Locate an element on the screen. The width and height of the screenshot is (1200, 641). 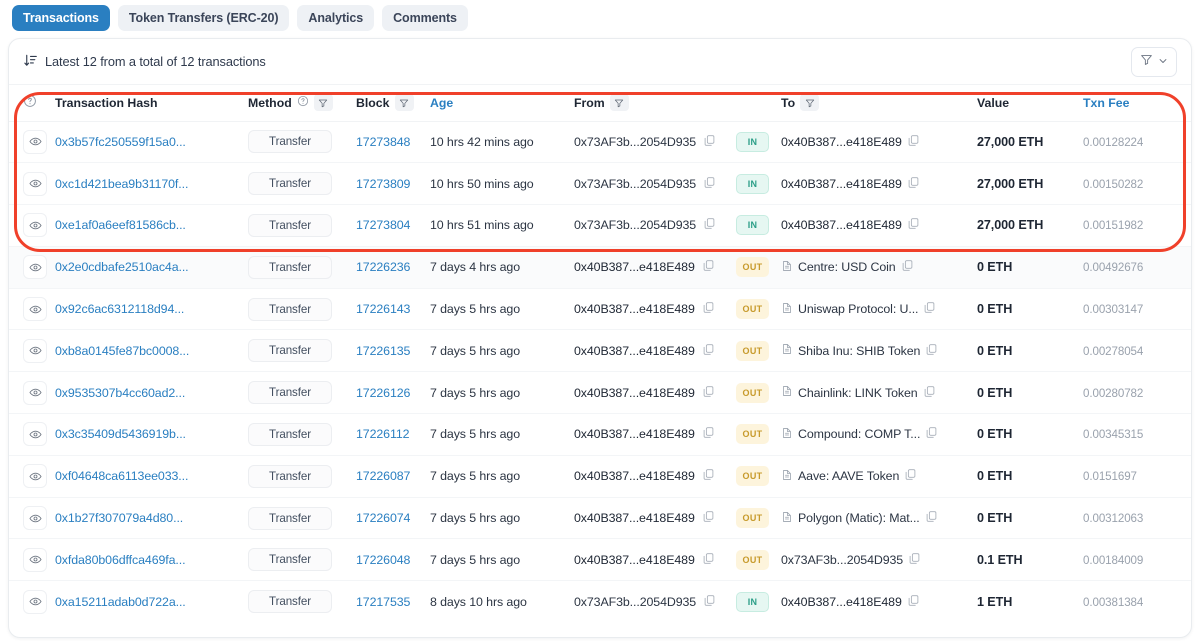
to-address: Shiba Inu: SHIB Token is located at coordinates (859, 351).